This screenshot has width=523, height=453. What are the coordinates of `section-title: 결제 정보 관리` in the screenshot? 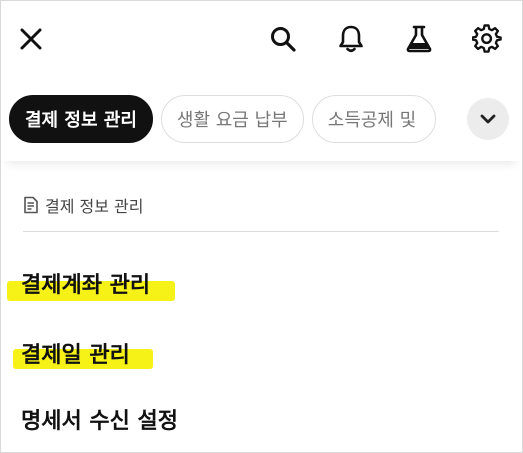 It's located at (94, 206).